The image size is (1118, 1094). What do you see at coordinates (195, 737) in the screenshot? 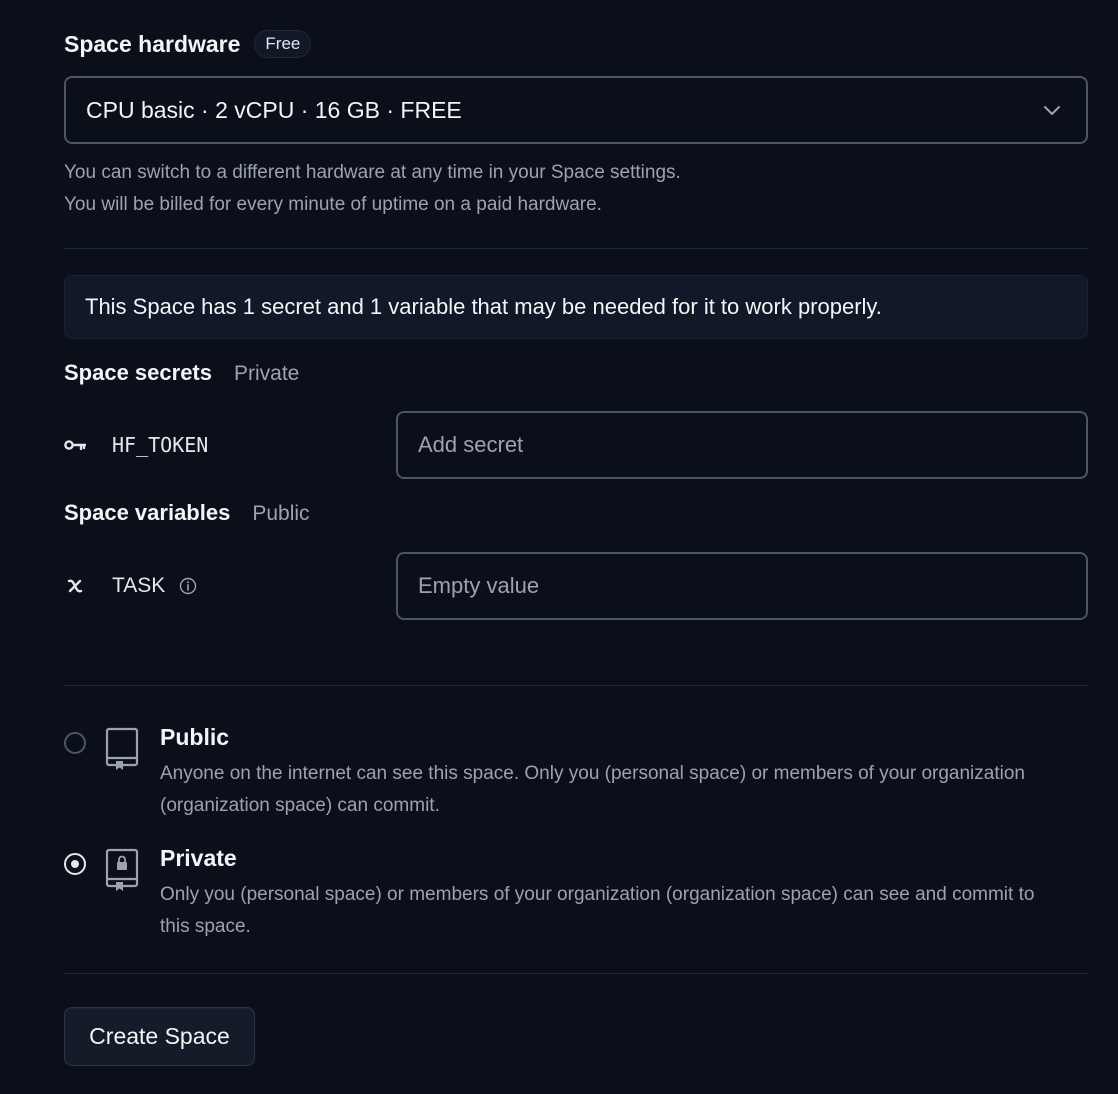
I see `public-title: Public` at bounding box center [195, 737].